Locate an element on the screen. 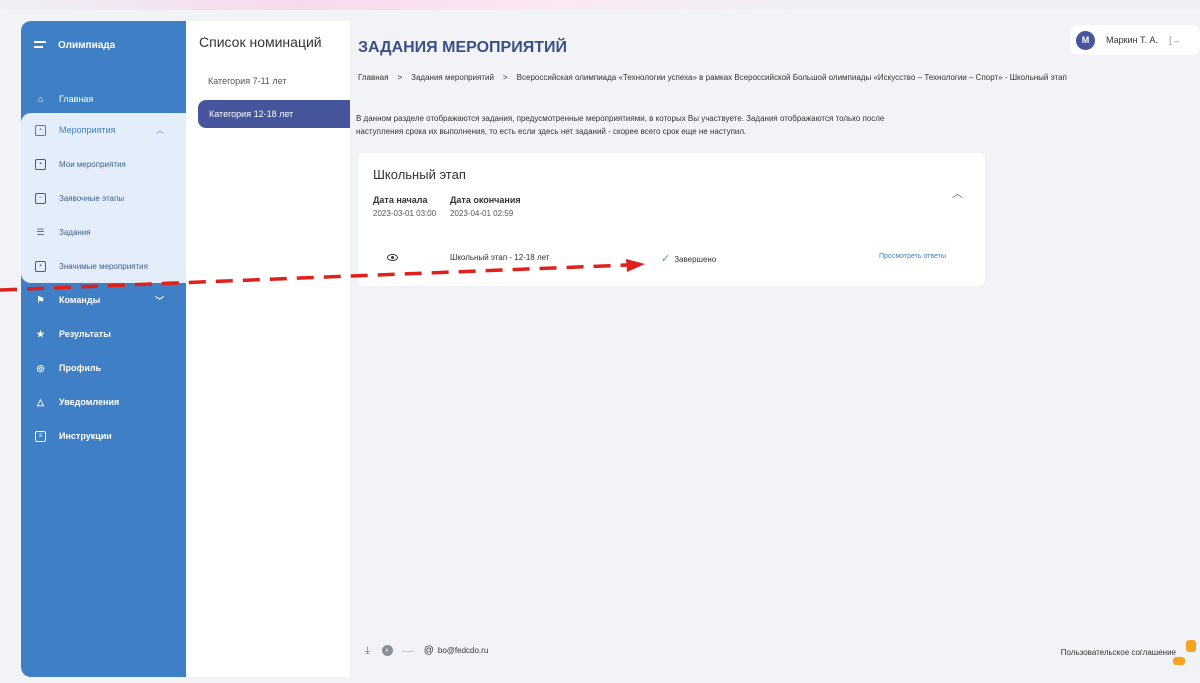 The width and height of the screenshot is (1200, 683). sidebar-item-label: Значимые мероприятия is located at coordinates (103, 266).